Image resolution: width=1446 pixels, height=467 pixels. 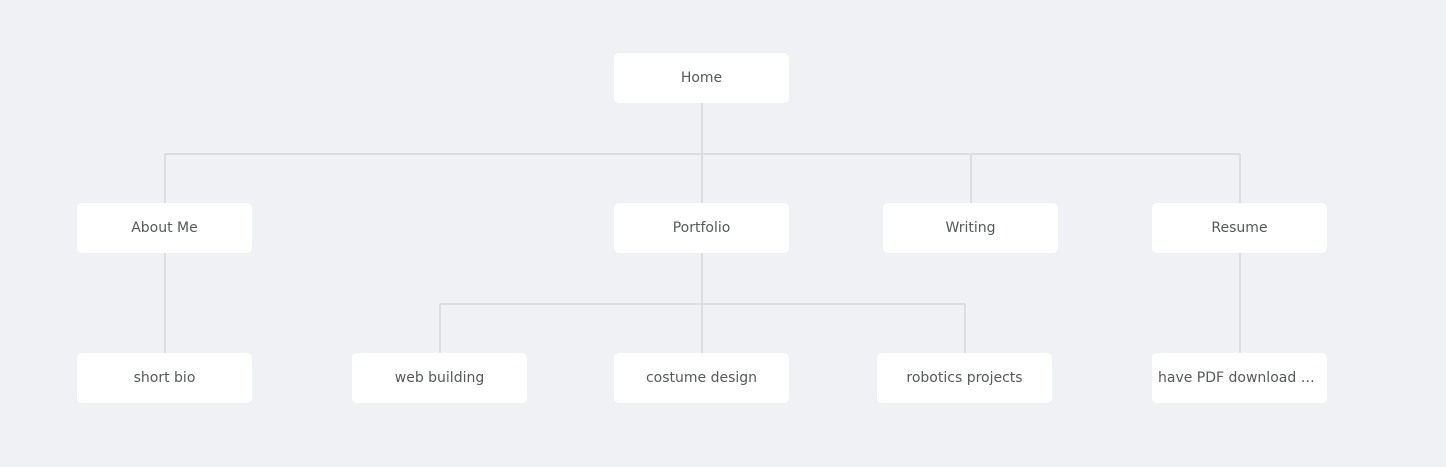 I want to click on node-about-me: About Me, so click(x=164, y=228).